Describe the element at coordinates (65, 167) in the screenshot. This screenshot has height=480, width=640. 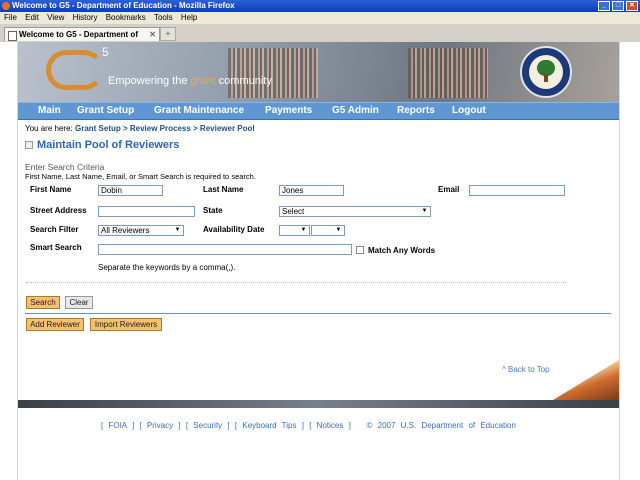
I see `search-criteria-heading: Enter Search Criteria` at that location.